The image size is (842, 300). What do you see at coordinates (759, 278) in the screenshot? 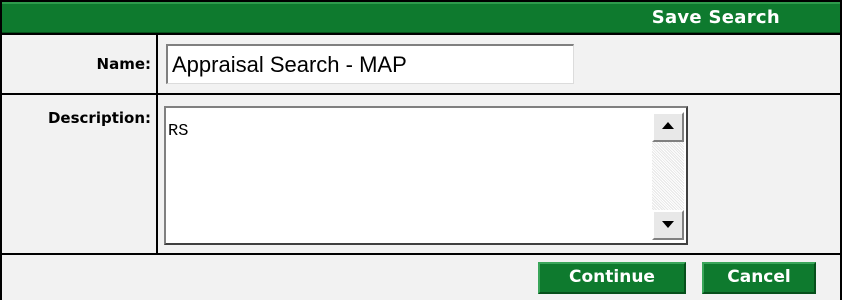
I see `cancel-button: Cancel` at bounding box center [759, 278].